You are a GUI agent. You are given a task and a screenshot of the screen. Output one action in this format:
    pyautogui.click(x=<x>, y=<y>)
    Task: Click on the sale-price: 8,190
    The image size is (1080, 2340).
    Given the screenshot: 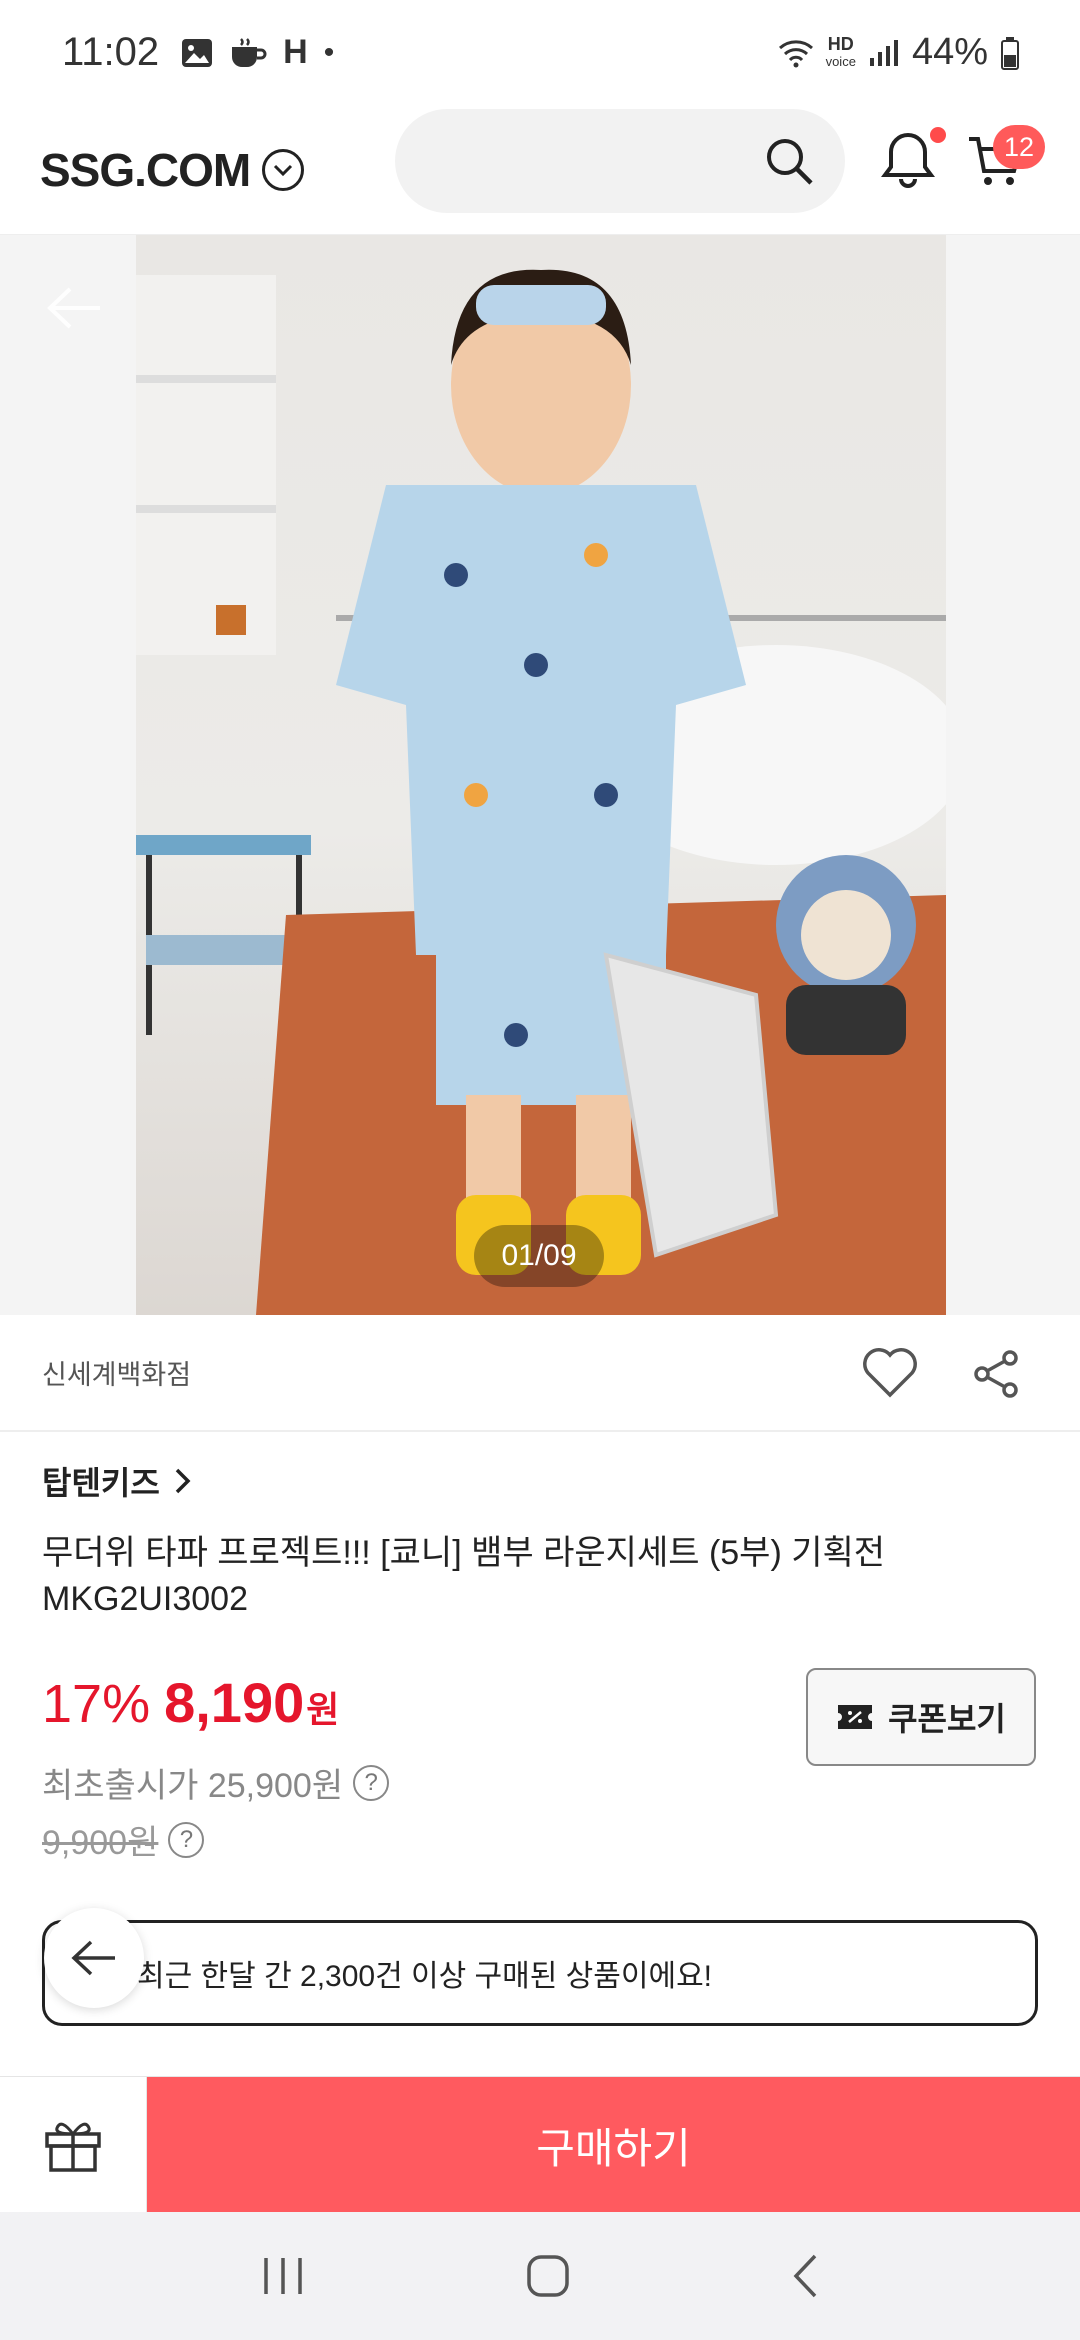 What is the action you would take?
    pyautogui.click(x=234, y=1702)
    